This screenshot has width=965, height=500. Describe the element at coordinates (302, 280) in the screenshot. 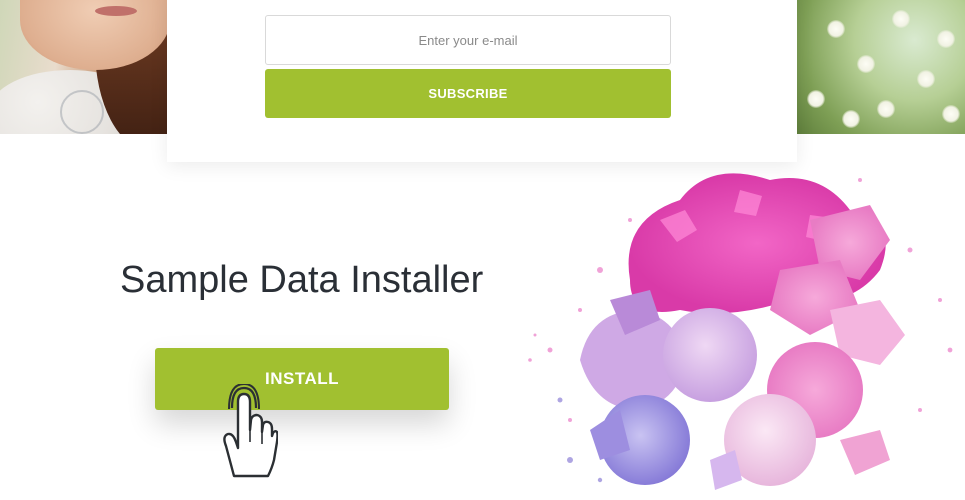

I see `page-title: Sample Data Installer` at that location.